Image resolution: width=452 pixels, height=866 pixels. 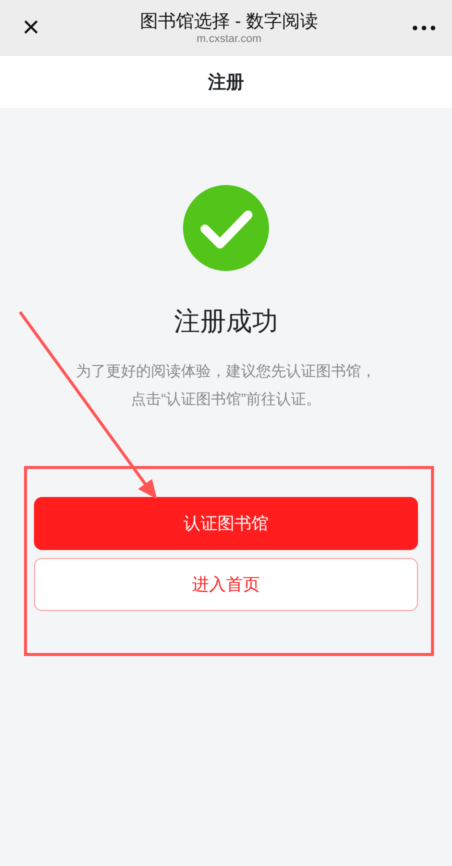 I want to click on home-button: 进入首页, so click(x=226, y=584).